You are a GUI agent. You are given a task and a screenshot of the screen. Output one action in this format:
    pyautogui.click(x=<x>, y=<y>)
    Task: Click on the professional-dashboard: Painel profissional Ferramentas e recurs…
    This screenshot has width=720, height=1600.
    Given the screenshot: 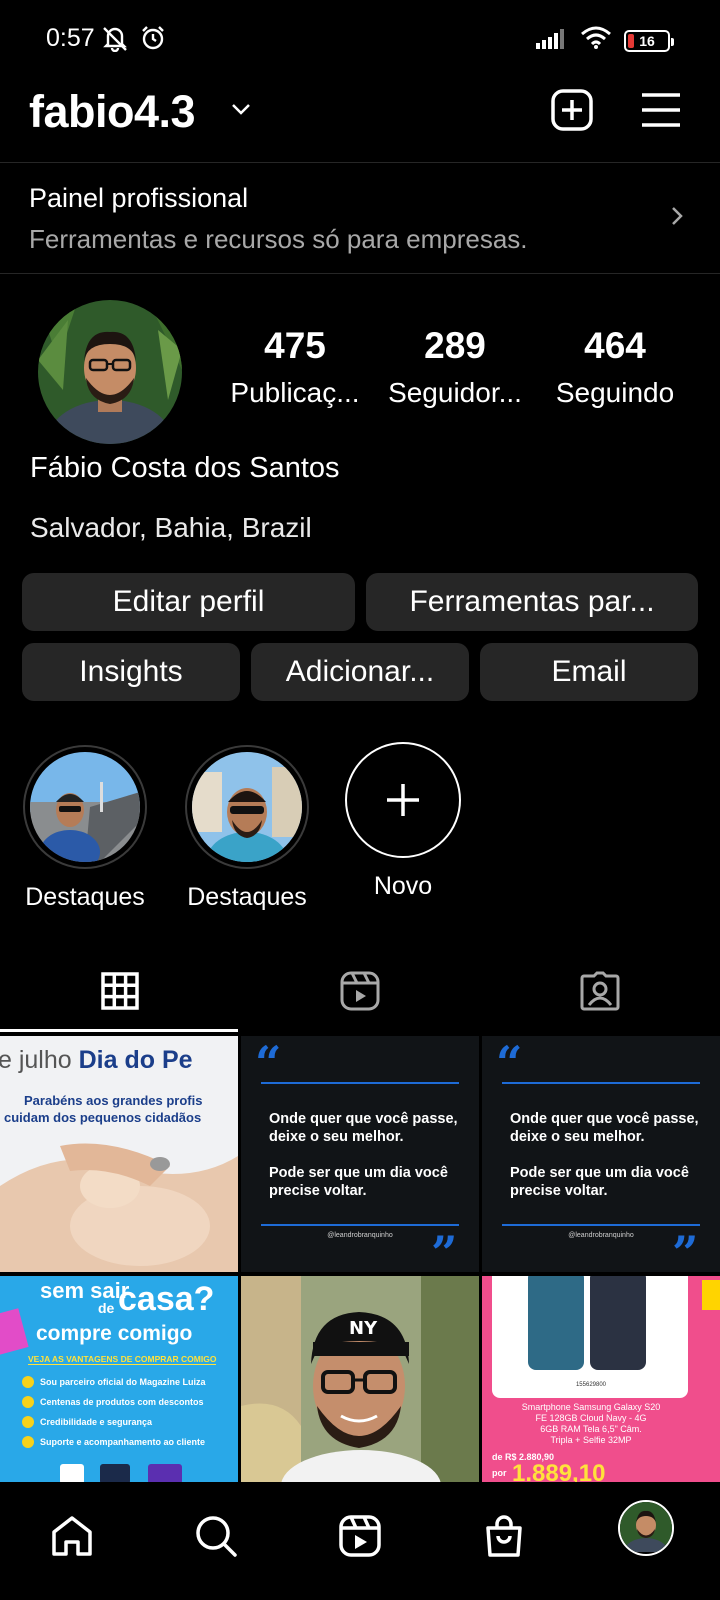 What is the action you would take?
    pyautogui.click(x=360, y=218)
    